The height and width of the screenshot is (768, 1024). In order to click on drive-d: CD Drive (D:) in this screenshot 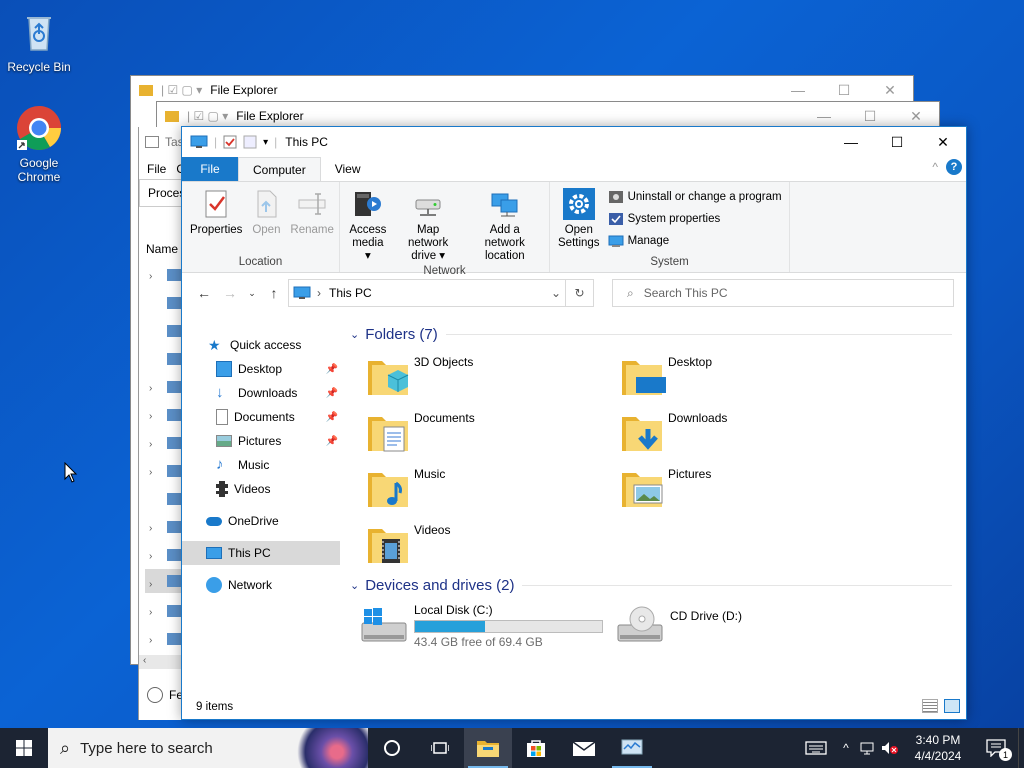, I will do `click(679, 625)`.